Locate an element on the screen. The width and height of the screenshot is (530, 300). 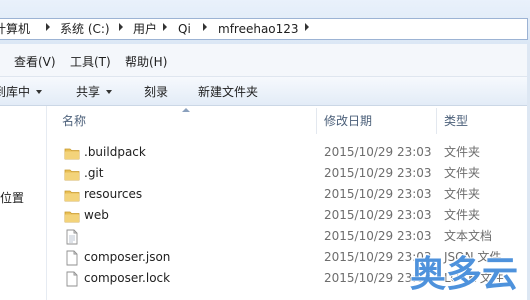
share-label: 共享 is located at coordinates (88, 92).